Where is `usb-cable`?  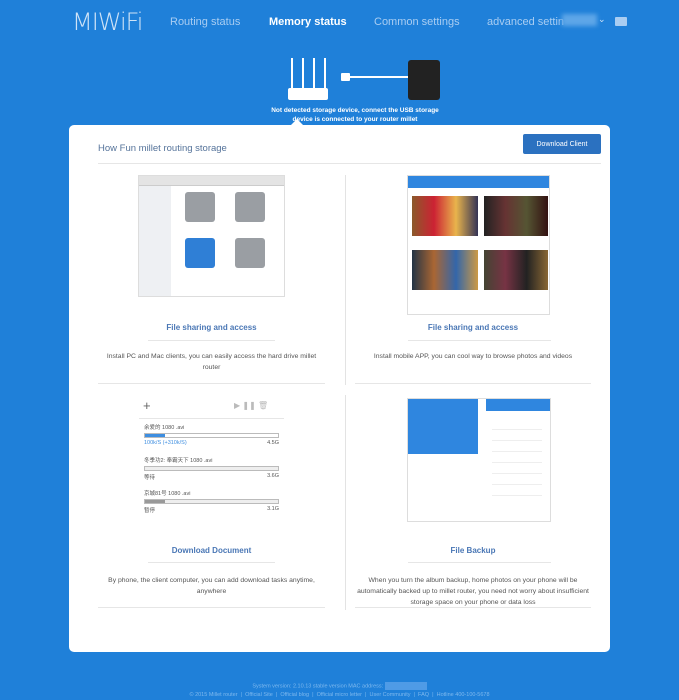 usb-cable is located at coordinates (376, 77).